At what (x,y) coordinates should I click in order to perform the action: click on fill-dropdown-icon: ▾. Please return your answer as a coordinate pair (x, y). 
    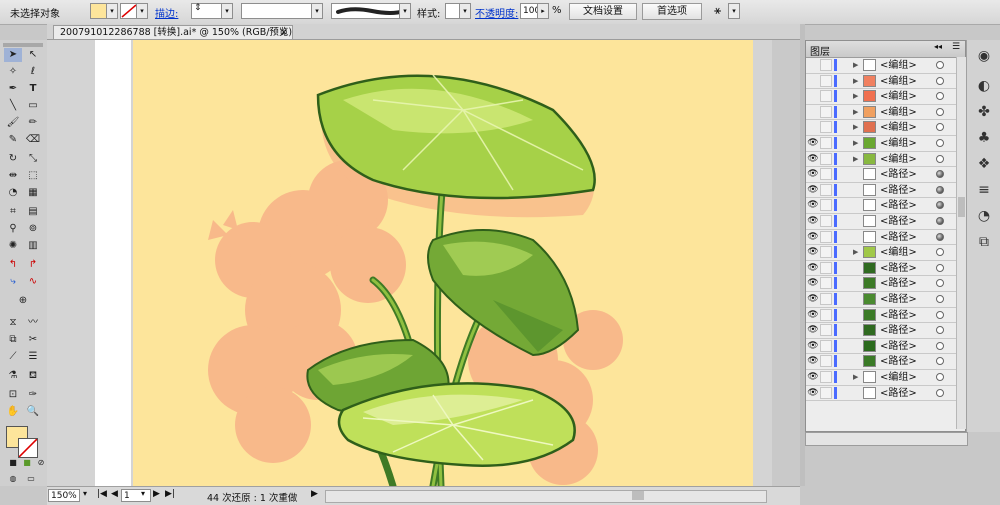
    Looking at the image, I should click on (112, 11).